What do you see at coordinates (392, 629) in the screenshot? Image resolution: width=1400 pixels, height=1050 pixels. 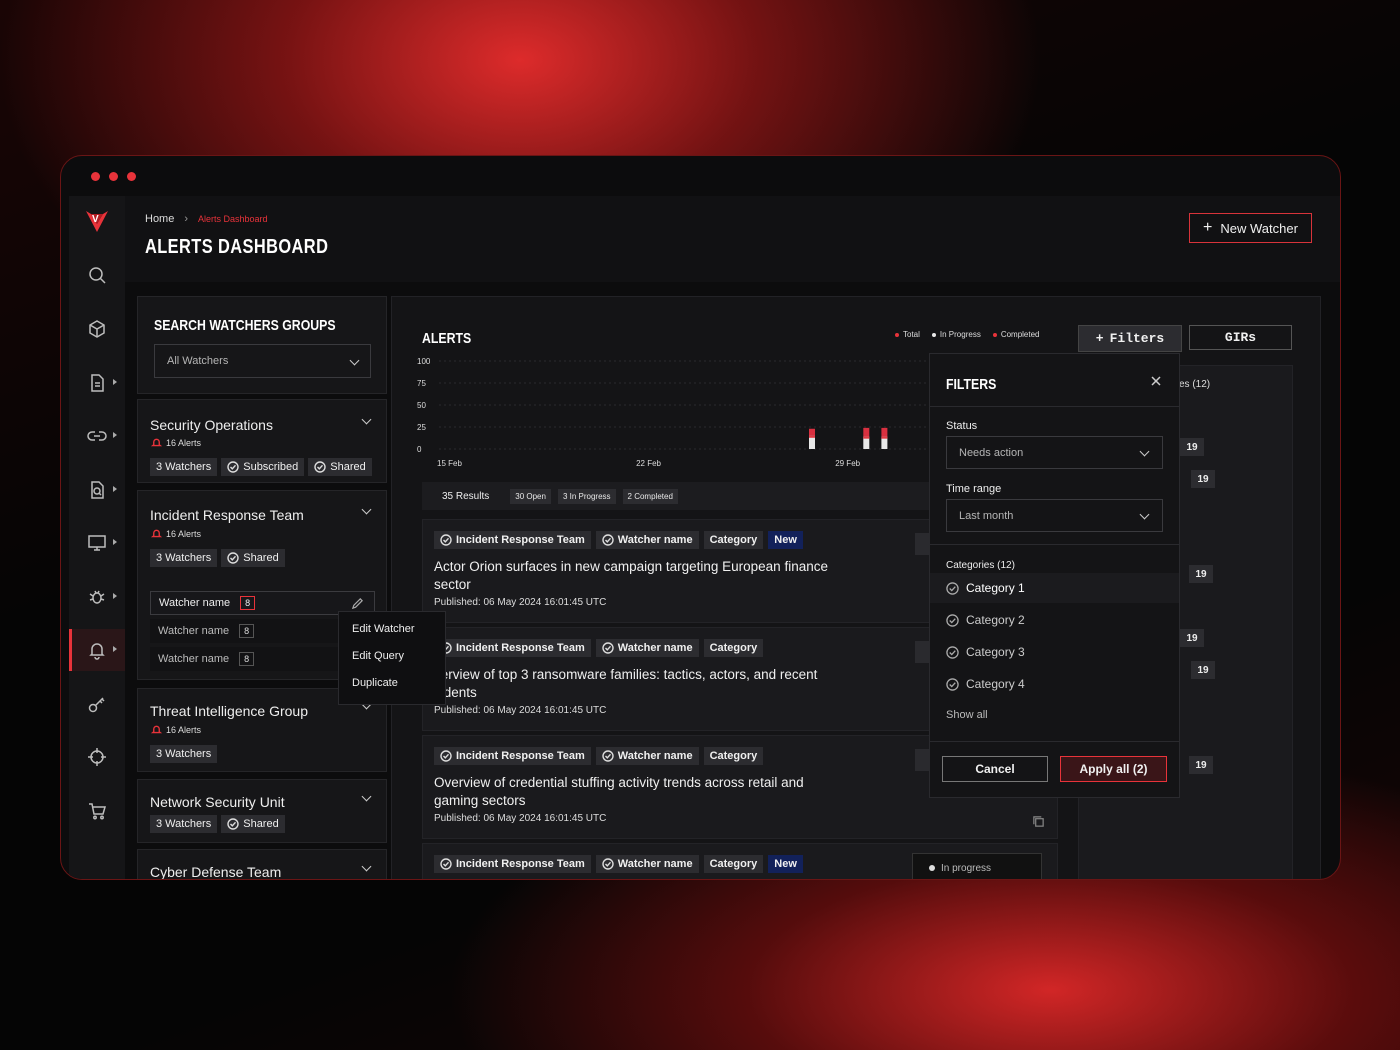 I see `menu-item-edit-watcher: Edit Watcher` at bounding box center [392, 629].